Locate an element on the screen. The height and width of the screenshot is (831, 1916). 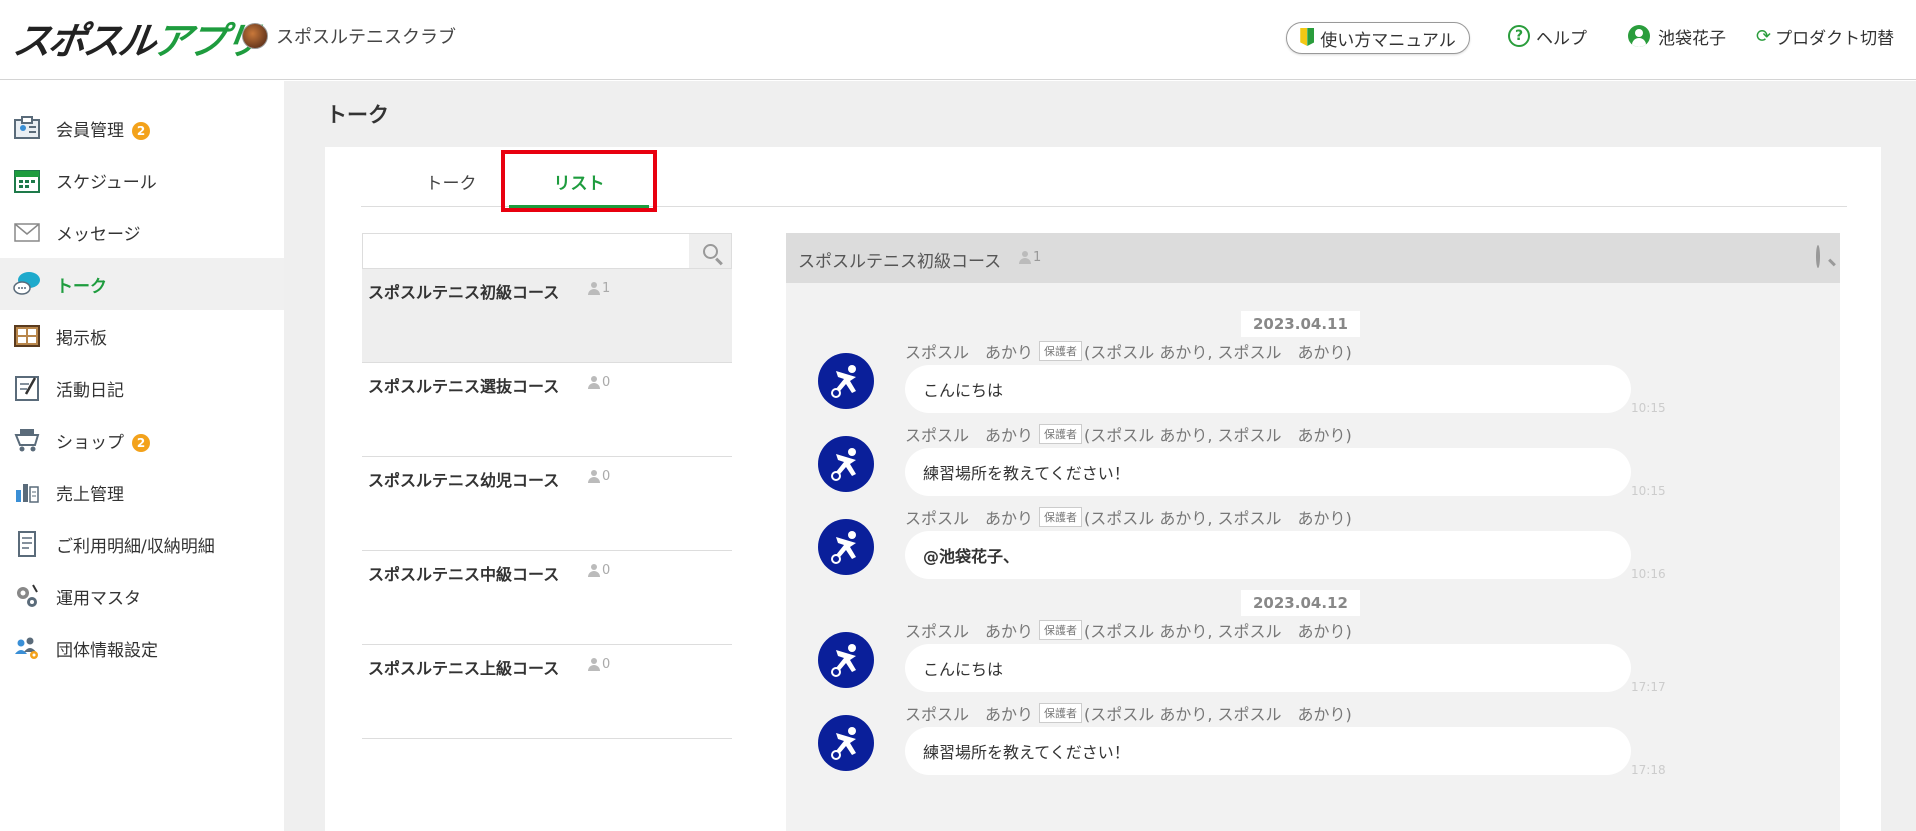
room-list-item: スポスルテニス初級コース 1 is located at coordinates (547, 316).